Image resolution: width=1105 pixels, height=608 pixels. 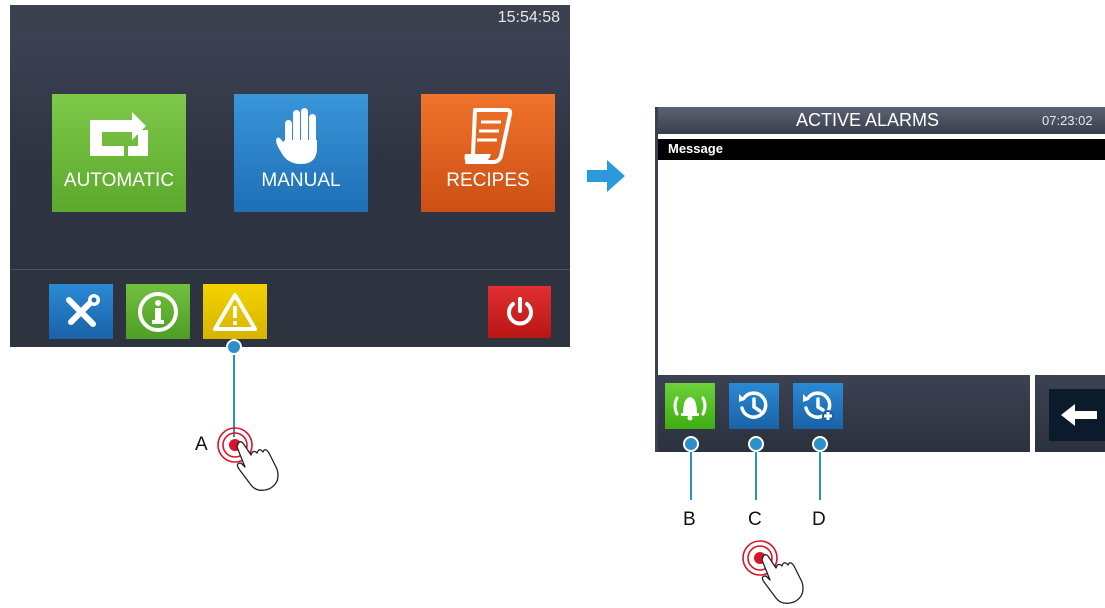 What do you see at coordinates (1067, 120) in the screenshot?
I see `clock: 07:23:02` at bounding box center [1067, 120].